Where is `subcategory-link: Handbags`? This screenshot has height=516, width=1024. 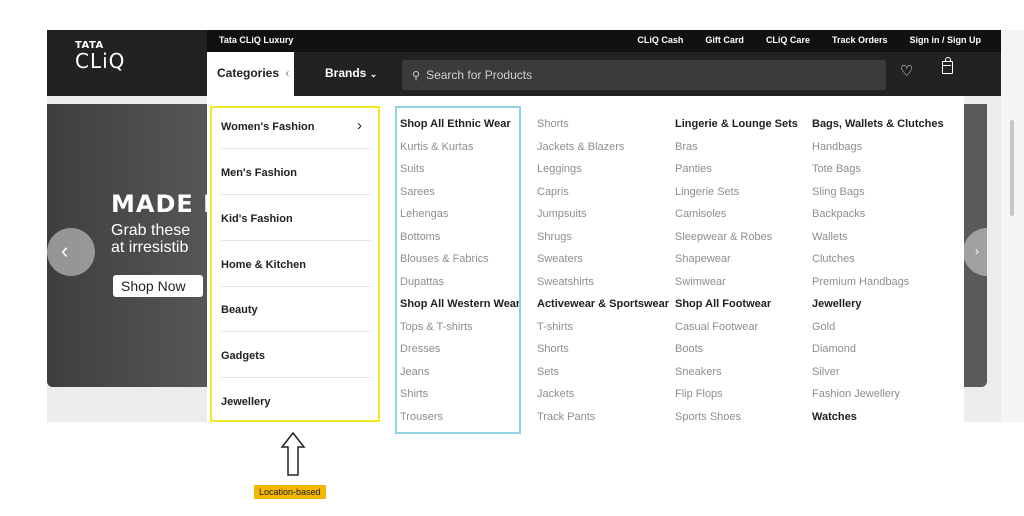
subcategory-link: Handbags is located at coordinates (878, 147).